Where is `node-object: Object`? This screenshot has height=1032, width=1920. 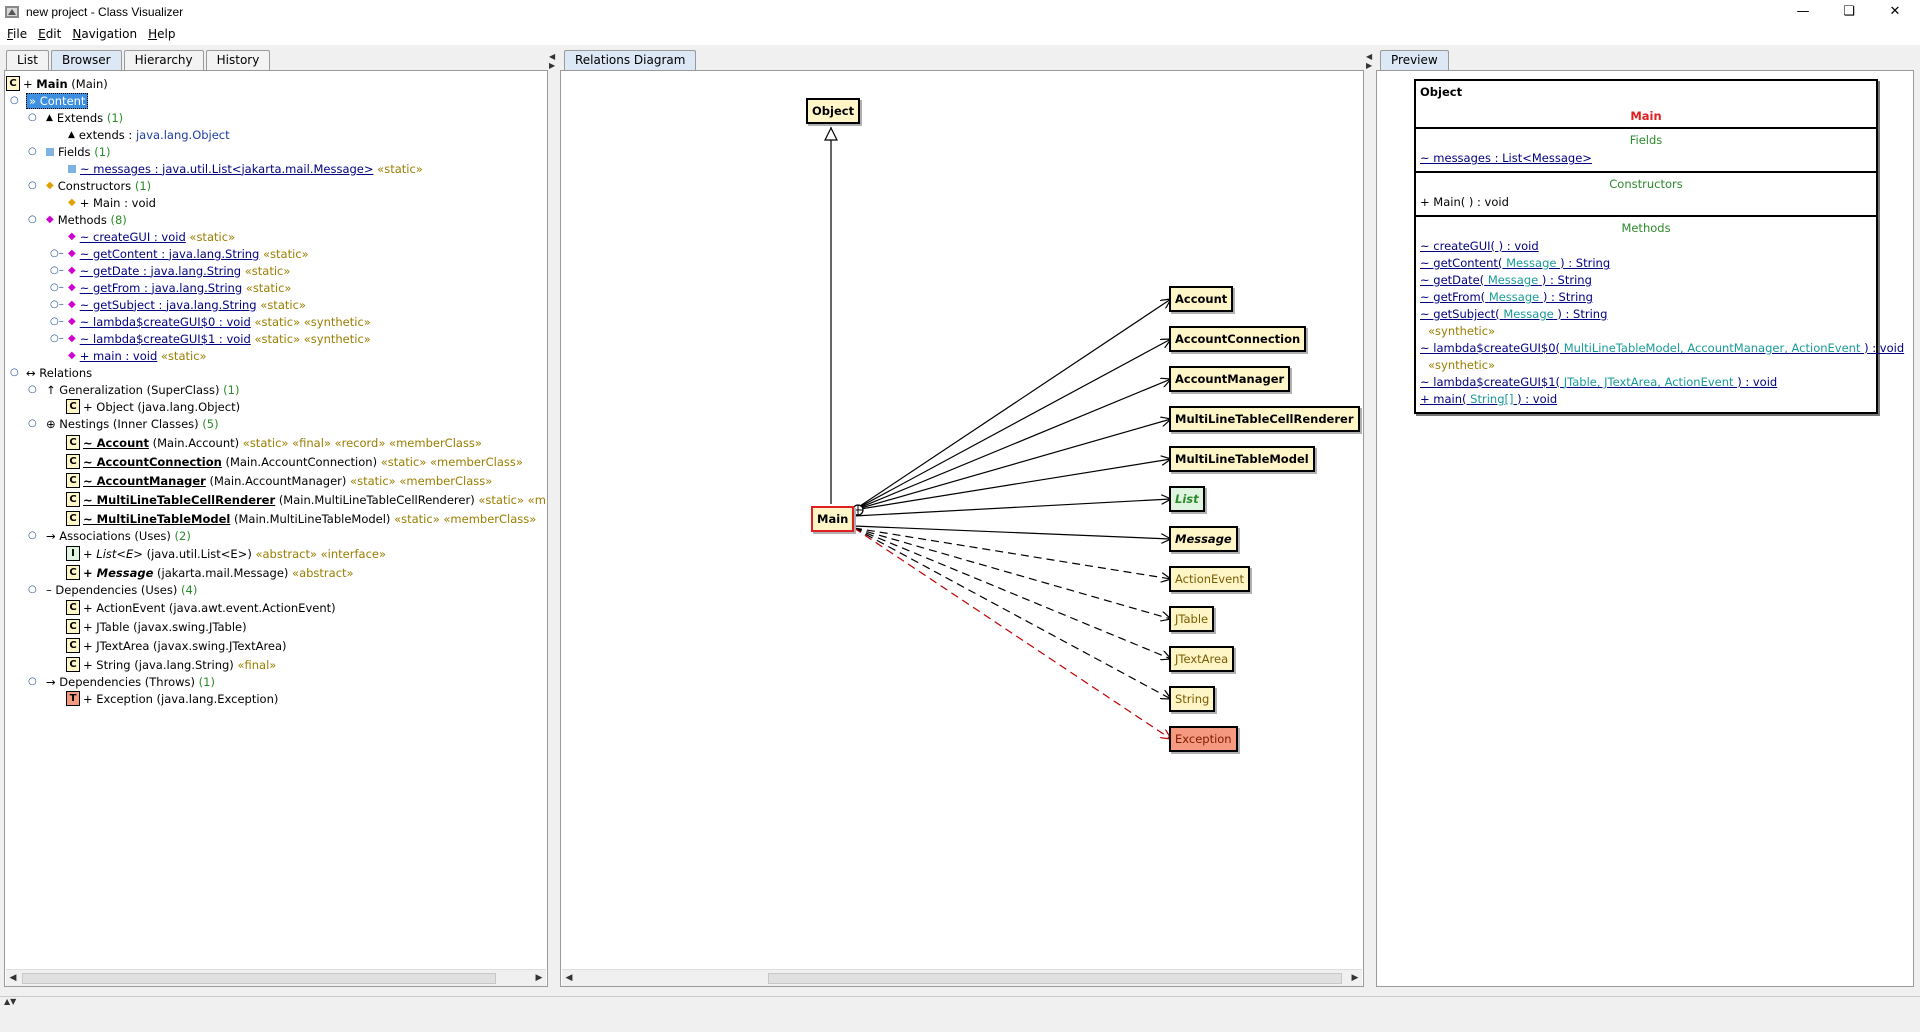
node-object: Object is located at coordinates (833, 111).